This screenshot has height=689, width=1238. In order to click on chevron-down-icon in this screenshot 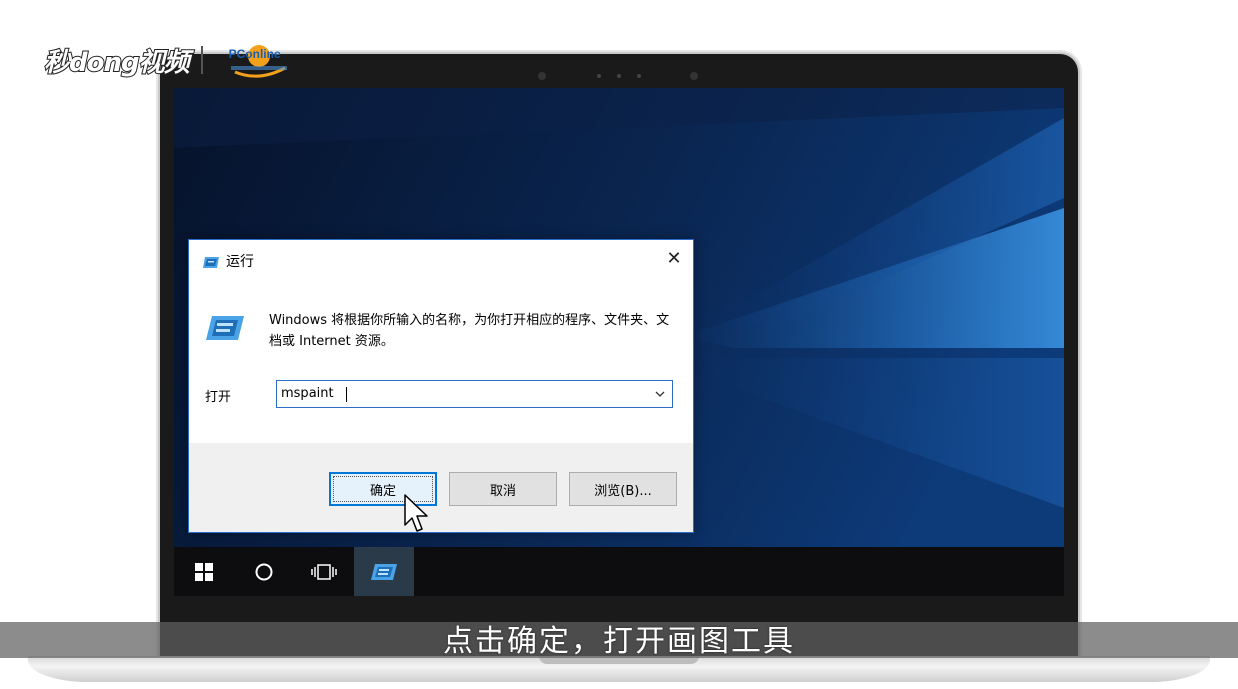, I will do `click(660, 394)`.